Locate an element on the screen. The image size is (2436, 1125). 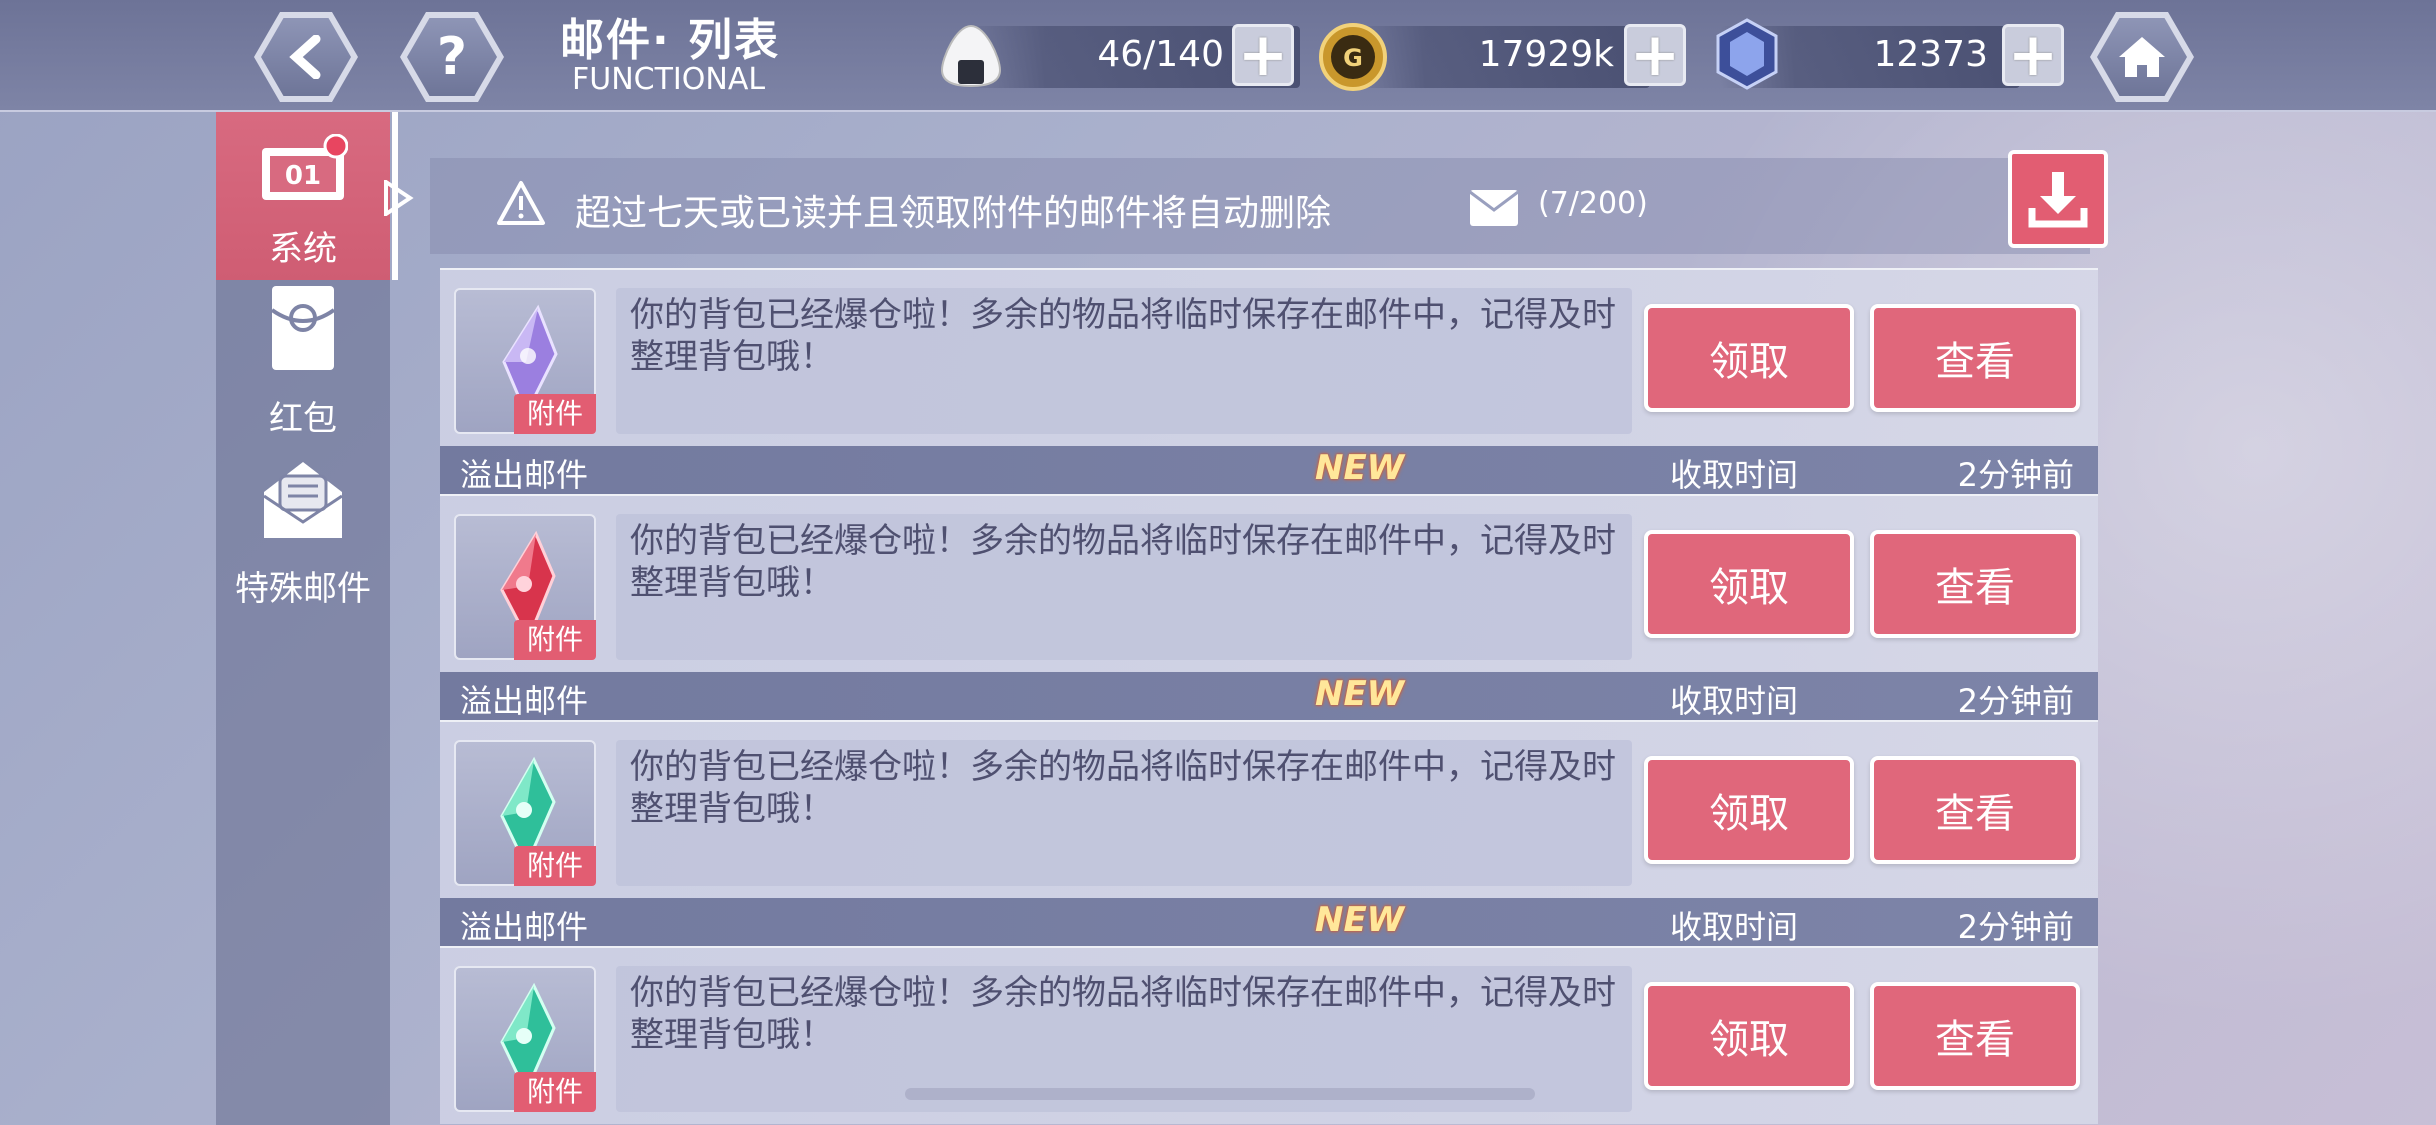
sidebar-item-system: 01 系统 is located at coordinates (307, 196).